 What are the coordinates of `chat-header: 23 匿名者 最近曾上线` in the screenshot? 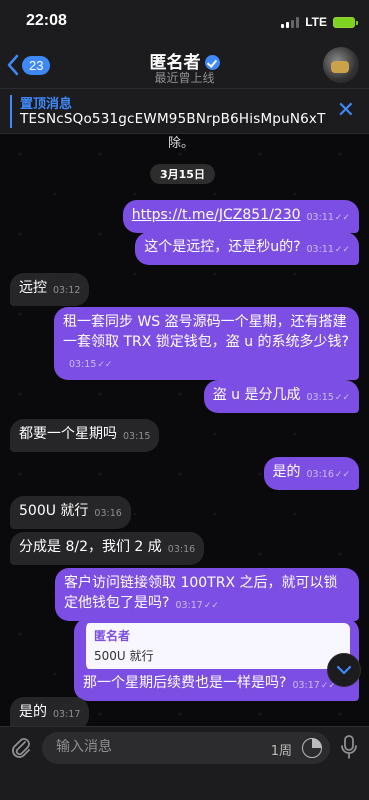 It's located at (184, 66).